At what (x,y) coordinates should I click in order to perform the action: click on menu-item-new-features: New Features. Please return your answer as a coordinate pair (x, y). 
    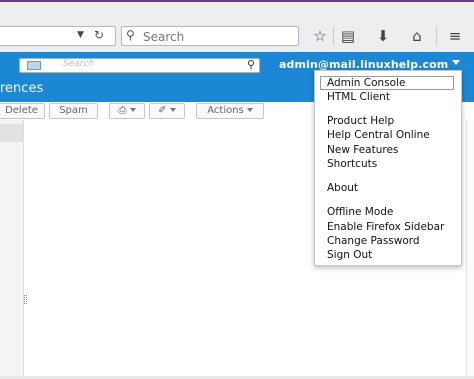
    Looking at the image, I should click on (362, 150).